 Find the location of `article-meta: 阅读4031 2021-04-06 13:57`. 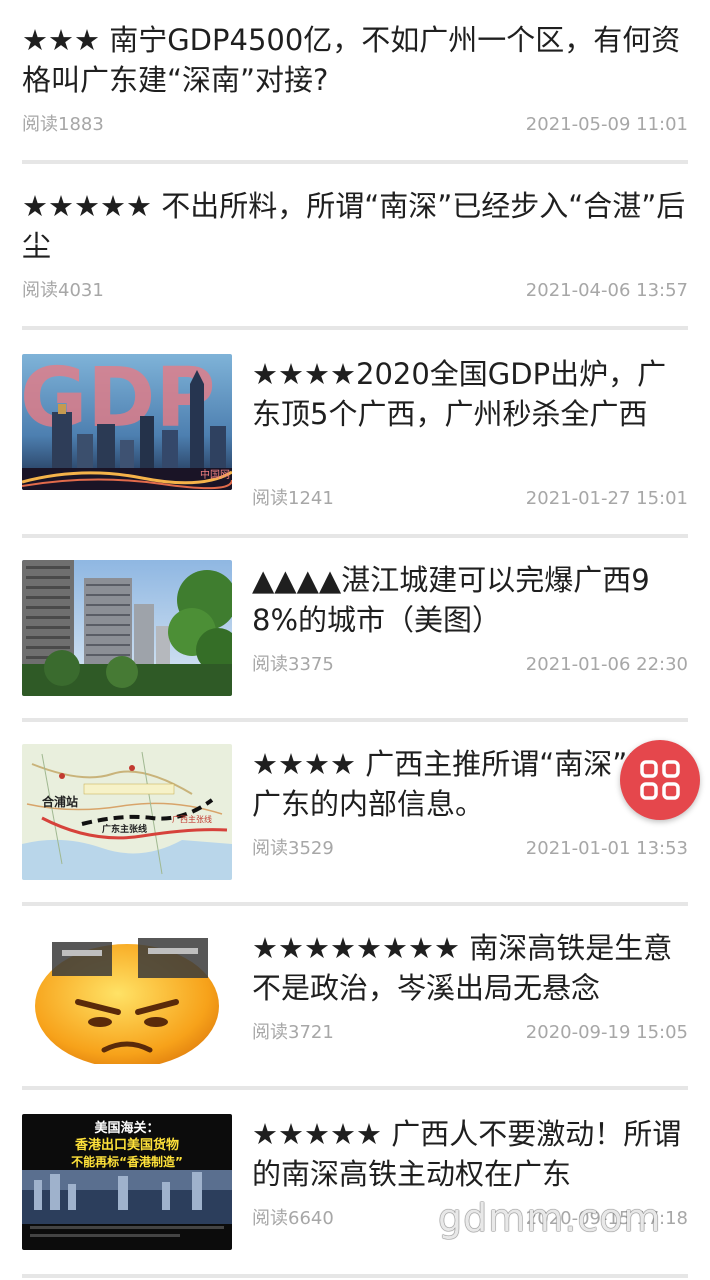

article-meta: 阅读4031 2021-04-06 13:57 is located at coordinates (355, 291).